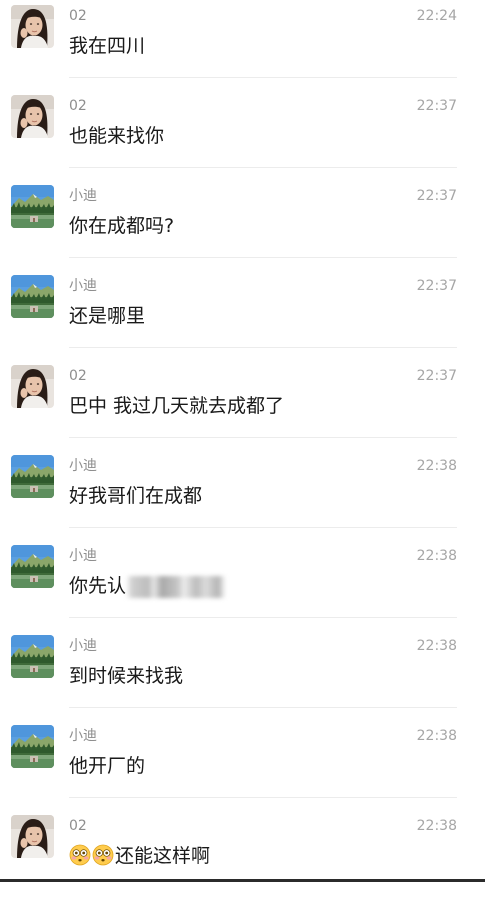 The image size is (485, 900). What do you see at coordinates (98, 586) in the screenshot?
I see `message-text: 你先认` at bounding box center [98, 586].